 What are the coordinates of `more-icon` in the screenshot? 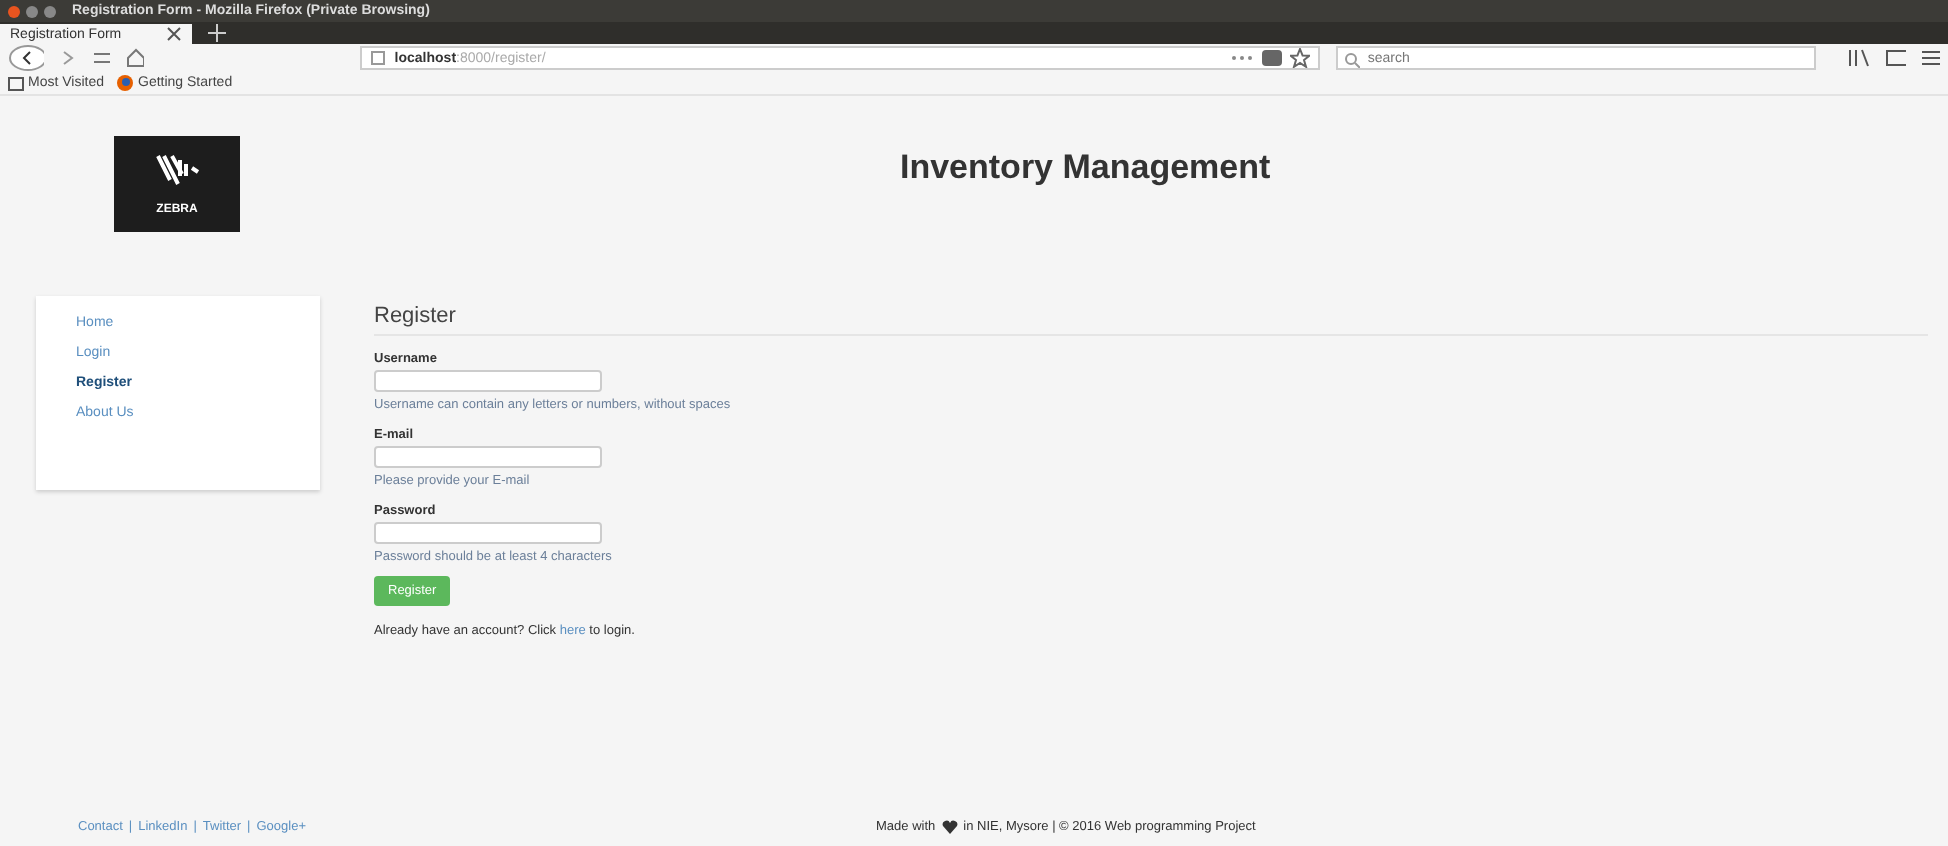 It's located at (1241, 58).